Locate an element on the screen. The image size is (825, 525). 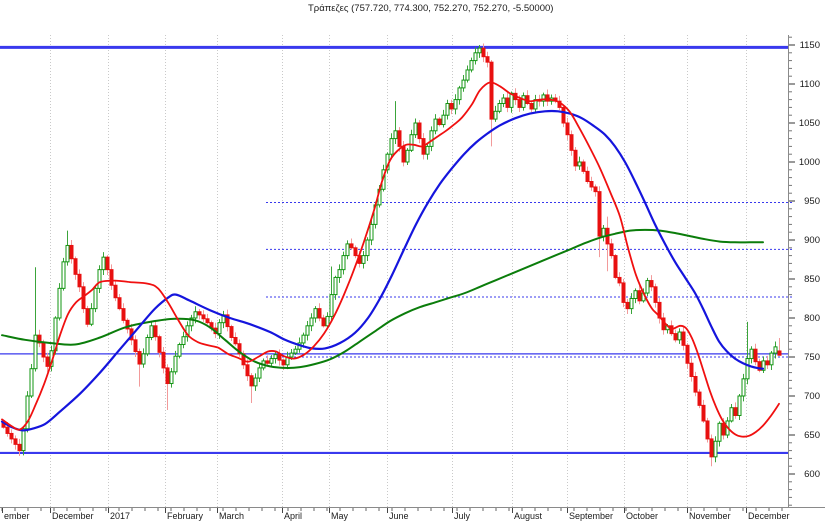
y-axis-label: 1000 is located at coordinates (809, 162).